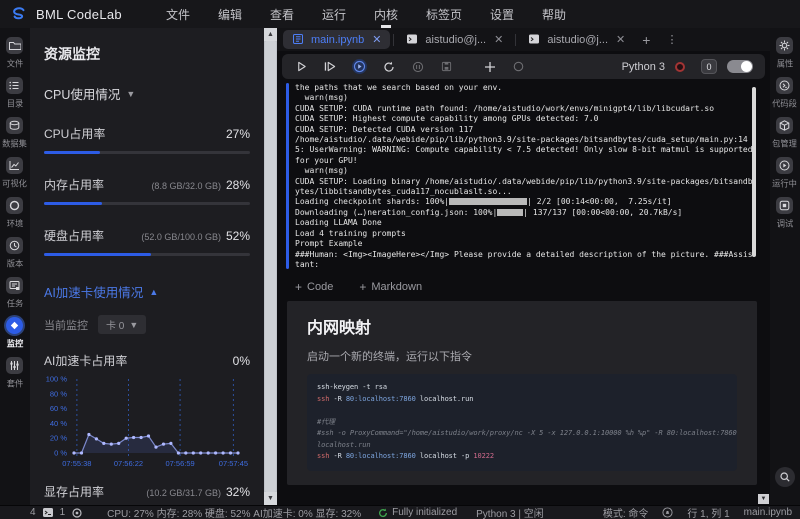 Image resolution: width=800 pixels, height=519 pixels. I want to click on right-activity-rail: 属性代码段包管理运行中调试, so click(785, 266).